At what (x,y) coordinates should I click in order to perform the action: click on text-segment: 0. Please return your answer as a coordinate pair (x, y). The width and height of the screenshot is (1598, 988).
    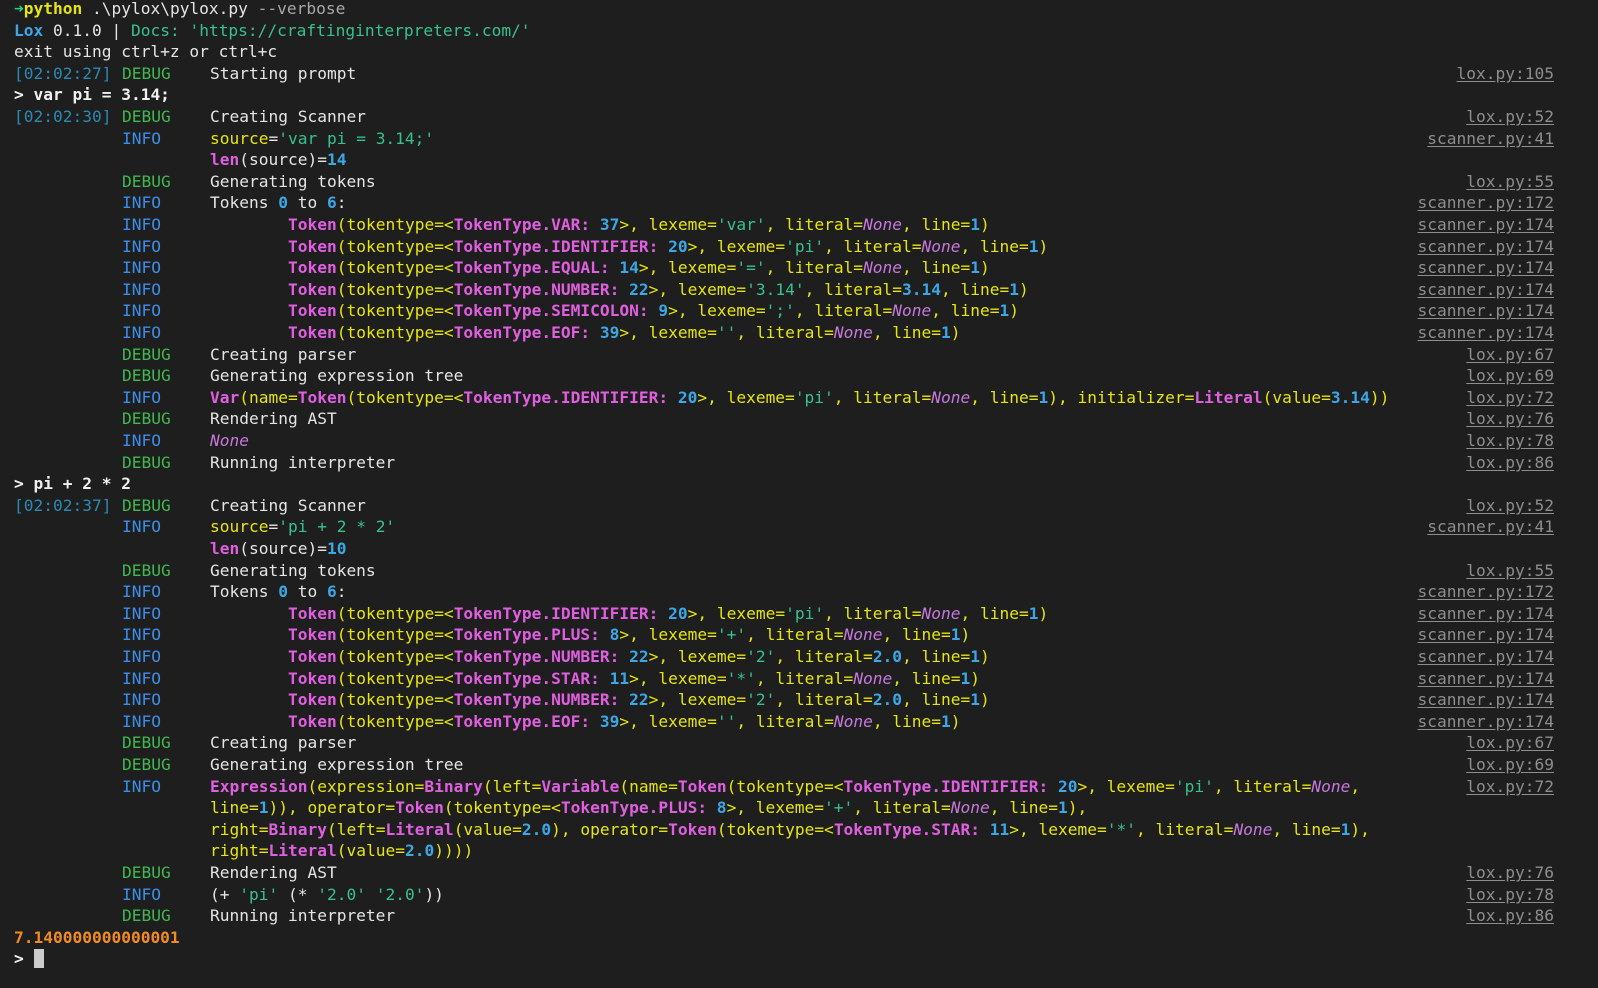
    Looking at the image, I should click on (283, 592).